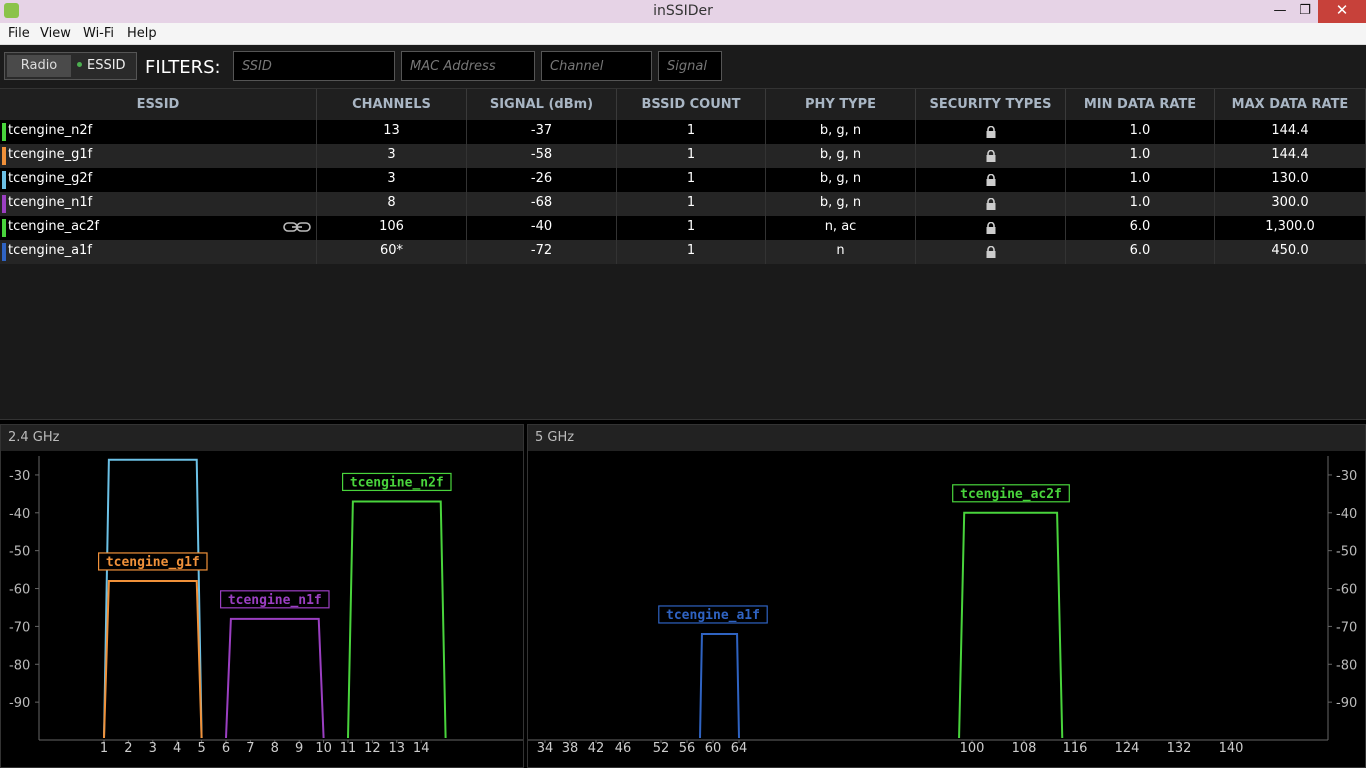 This screenshot has width=1366, height=768. I want to click on menu-view: View, so click(55, 33).